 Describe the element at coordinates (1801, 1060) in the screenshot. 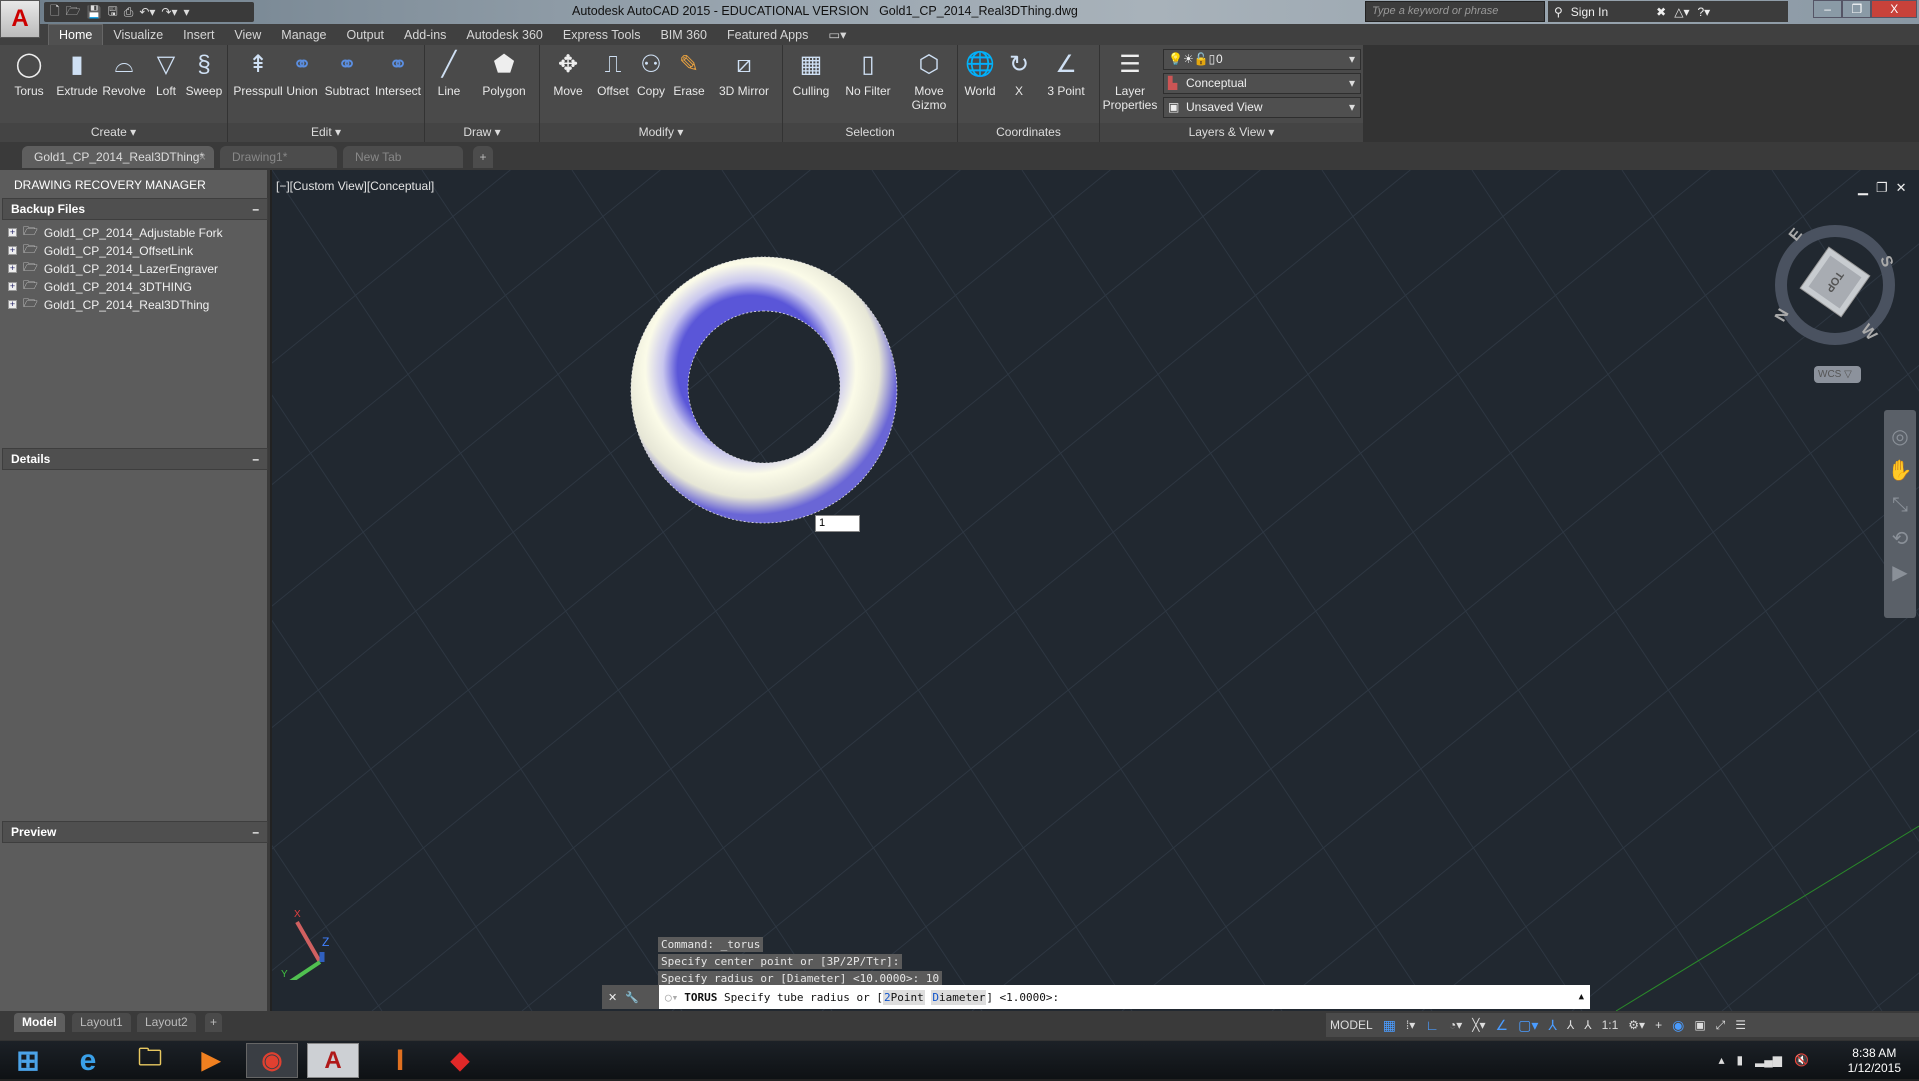

I see `volume-icon: 🔇` at that location.